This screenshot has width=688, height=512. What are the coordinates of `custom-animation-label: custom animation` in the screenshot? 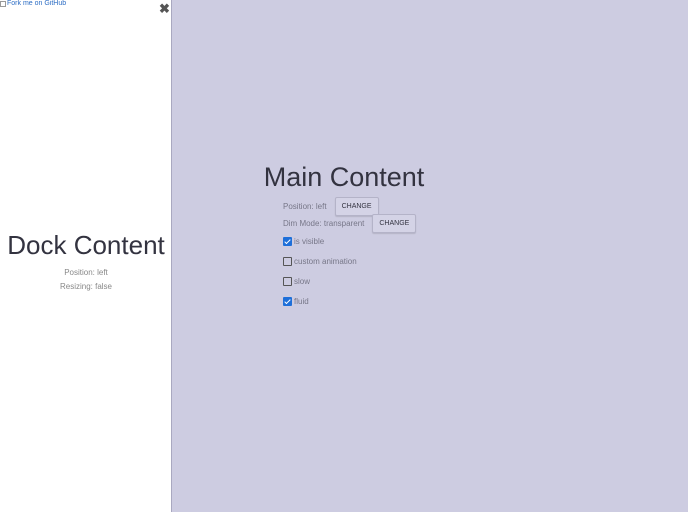 It's located at (325, 261).